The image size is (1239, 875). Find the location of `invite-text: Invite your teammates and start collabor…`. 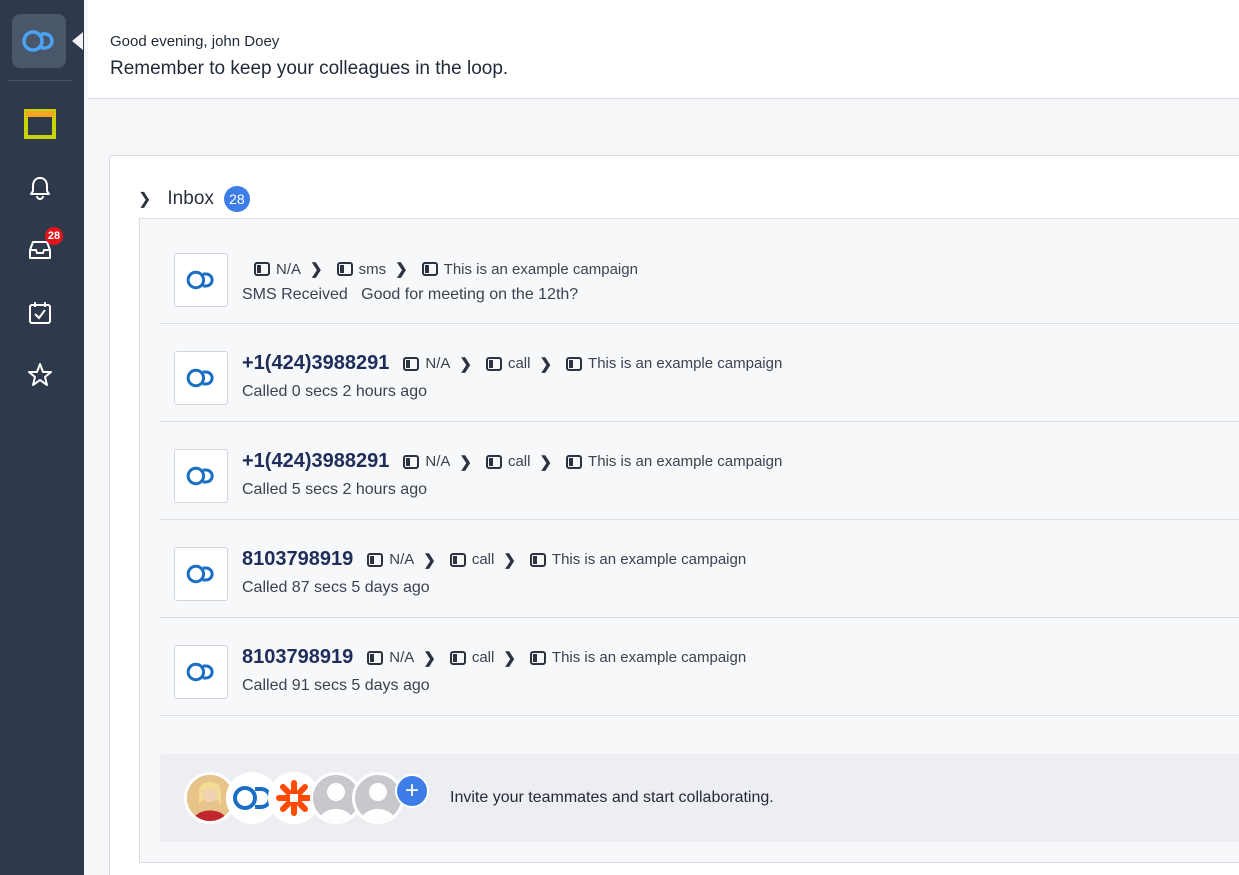

invite-text: Invite your teammates and start collabor… is located at coordinates (612, 798).